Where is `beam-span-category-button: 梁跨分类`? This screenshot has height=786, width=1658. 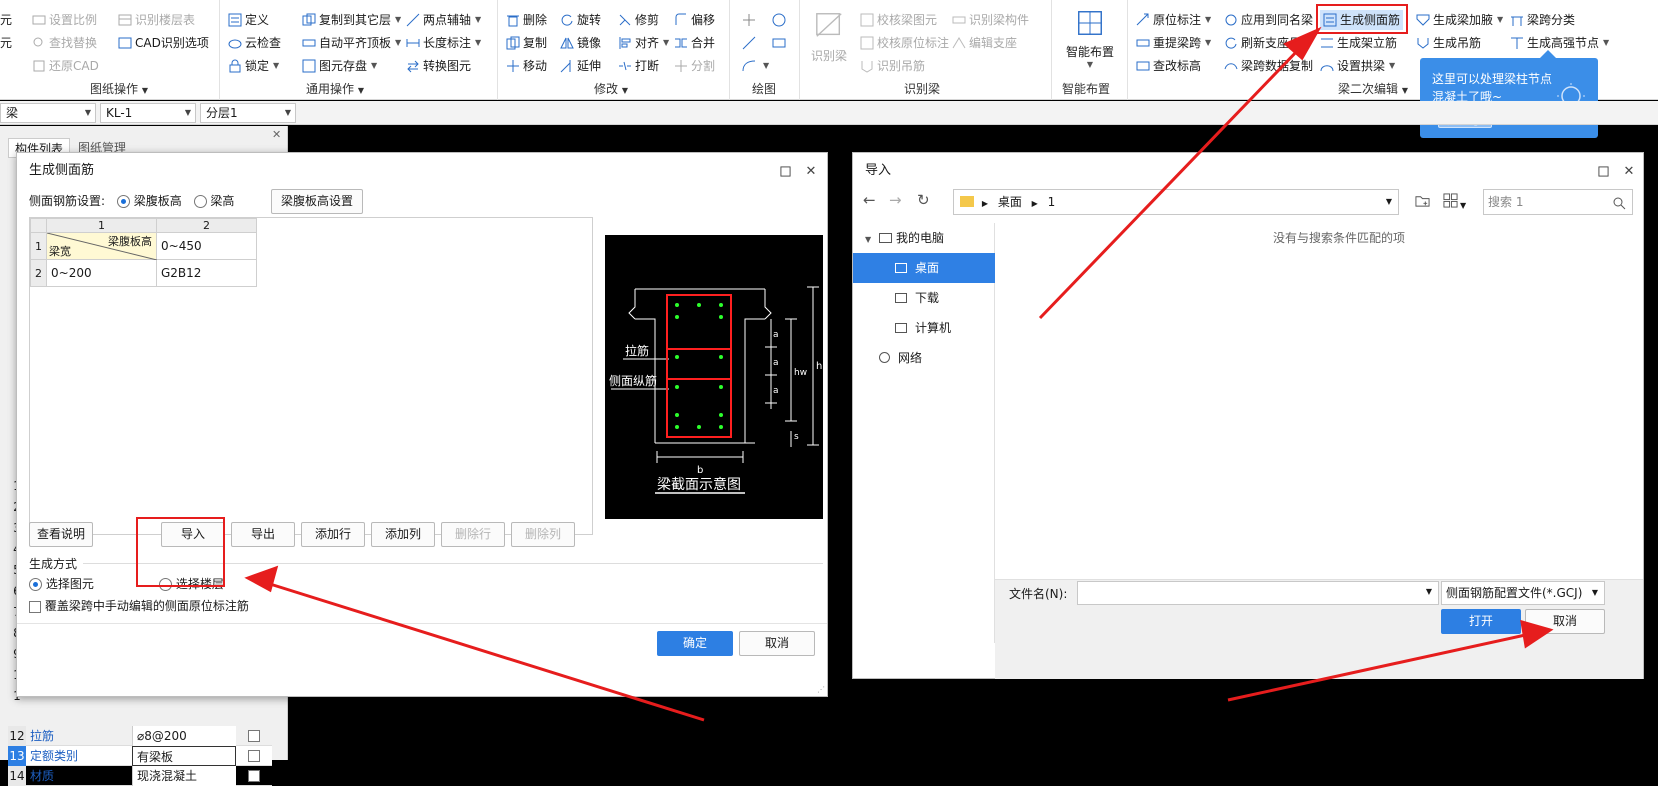 beam-span-category-button: 梁跨分类 is located at coordinates (1542, 20).